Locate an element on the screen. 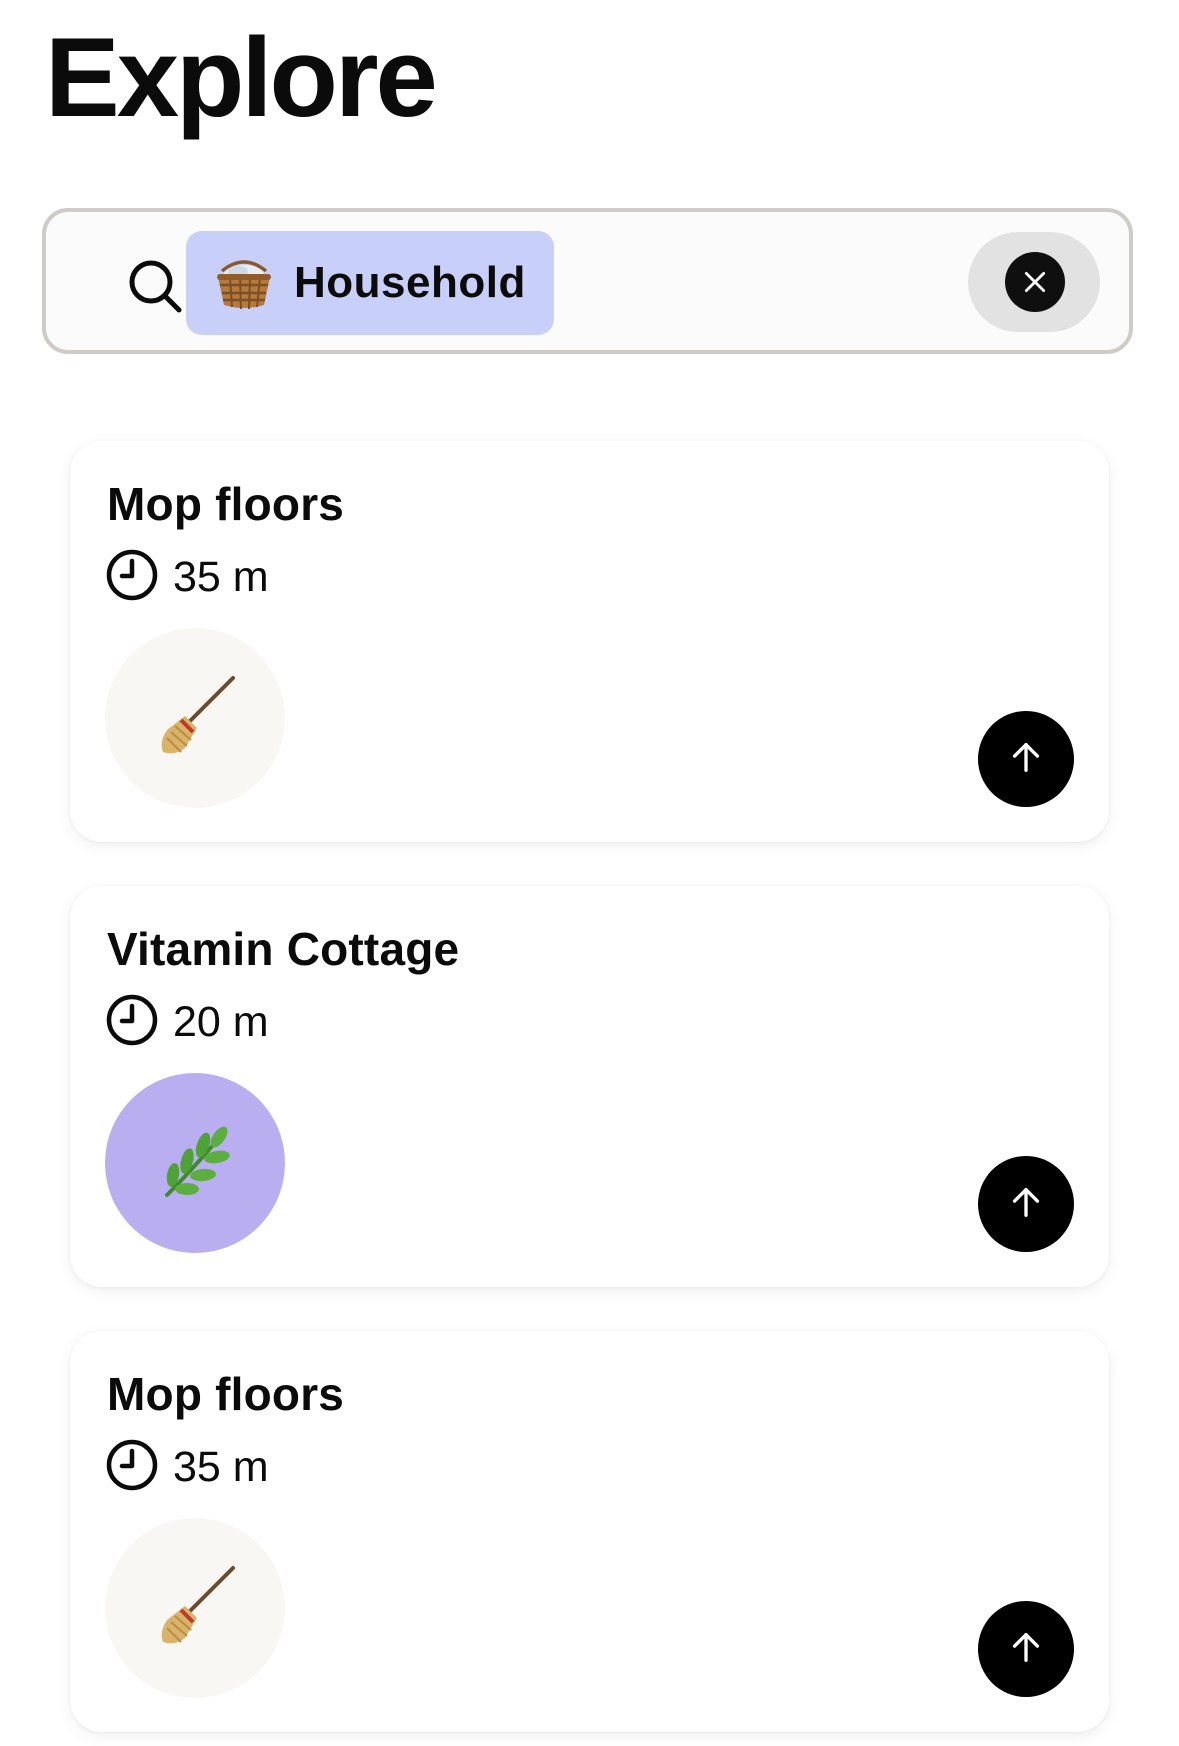 The image size is (1179, 1746). herb-icon is located at coordinates (195, 1163).